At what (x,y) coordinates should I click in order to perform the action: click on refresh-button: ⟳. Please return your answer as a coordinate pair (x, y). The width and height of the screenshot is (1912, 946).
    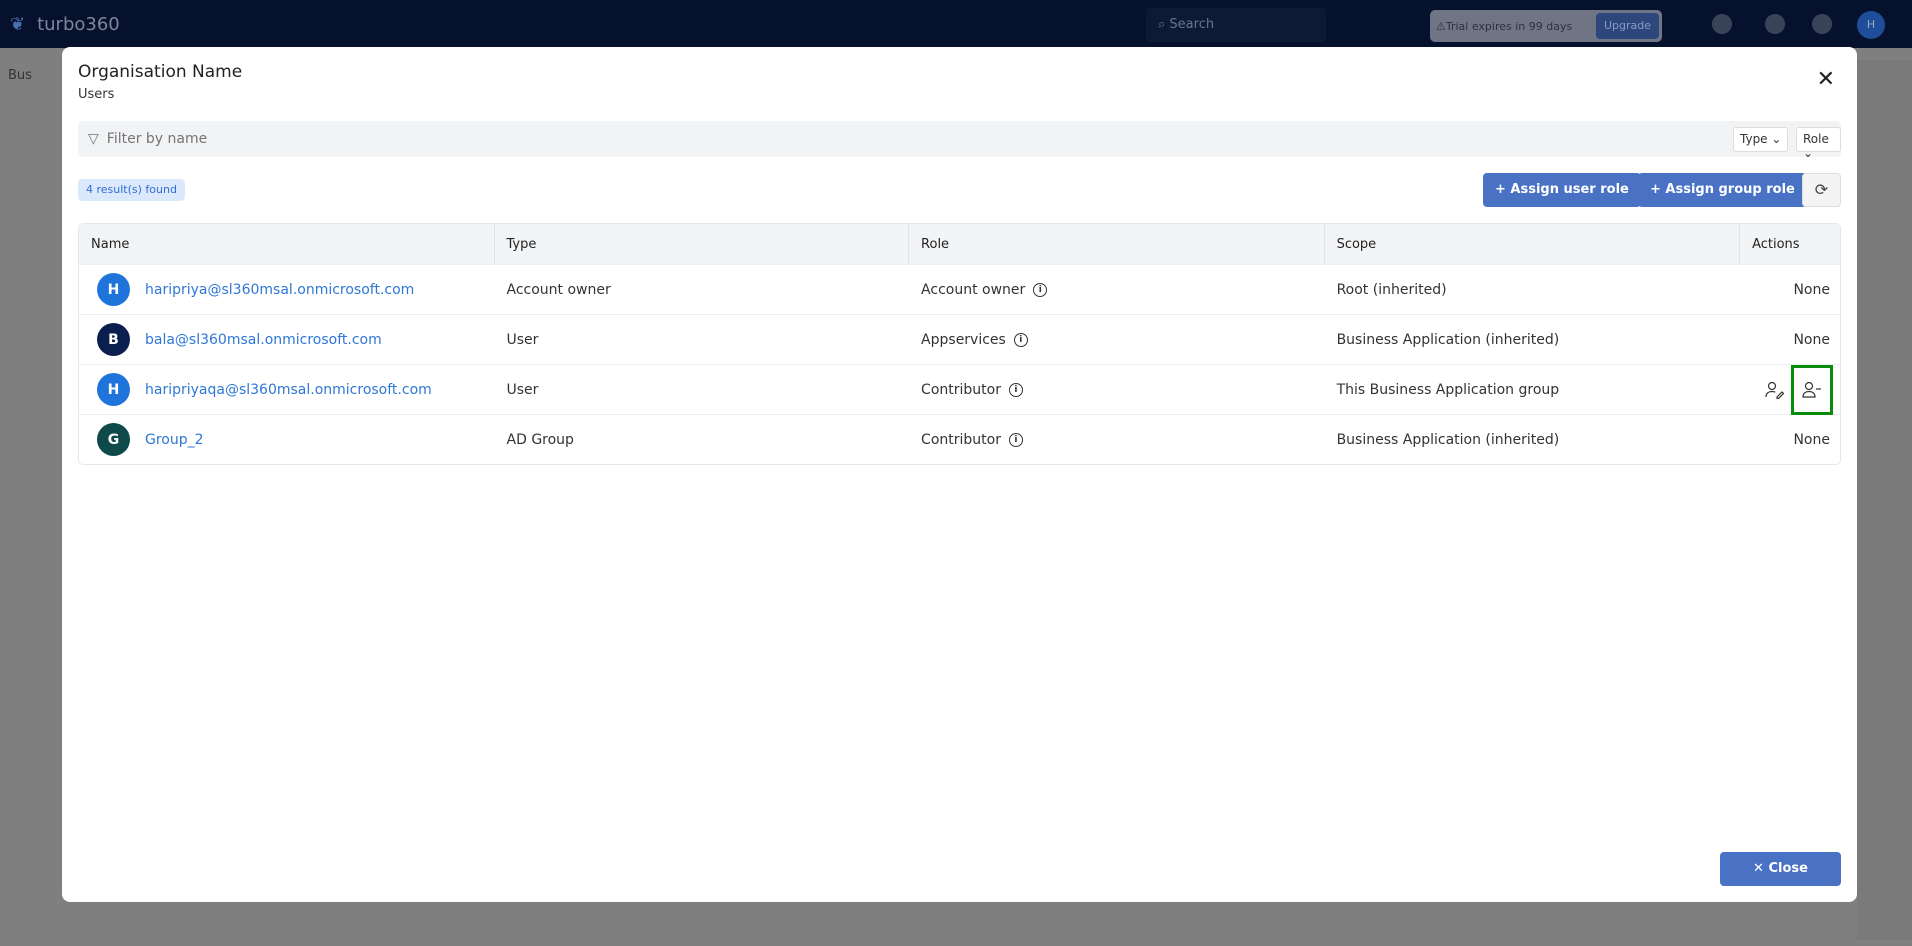
    Looking at the image, I should click on (1821, 190).